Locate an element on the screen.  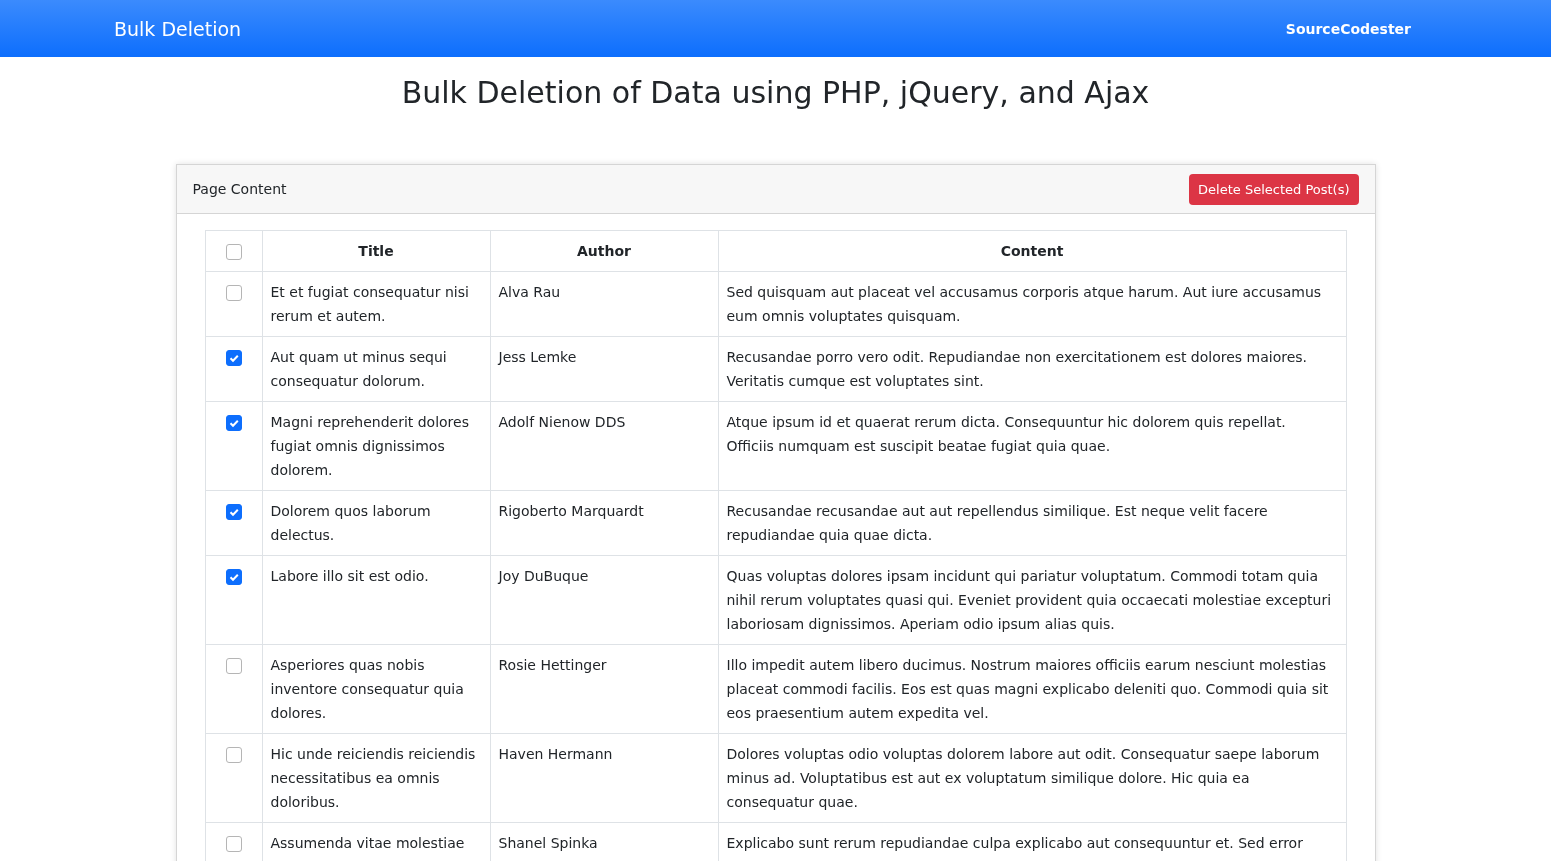
table-cell: Recusandae recusandae aut aut repellendus similique. Est neque velit facere repudiandae quia quae dicta. is located at coordinates (1032, 523).